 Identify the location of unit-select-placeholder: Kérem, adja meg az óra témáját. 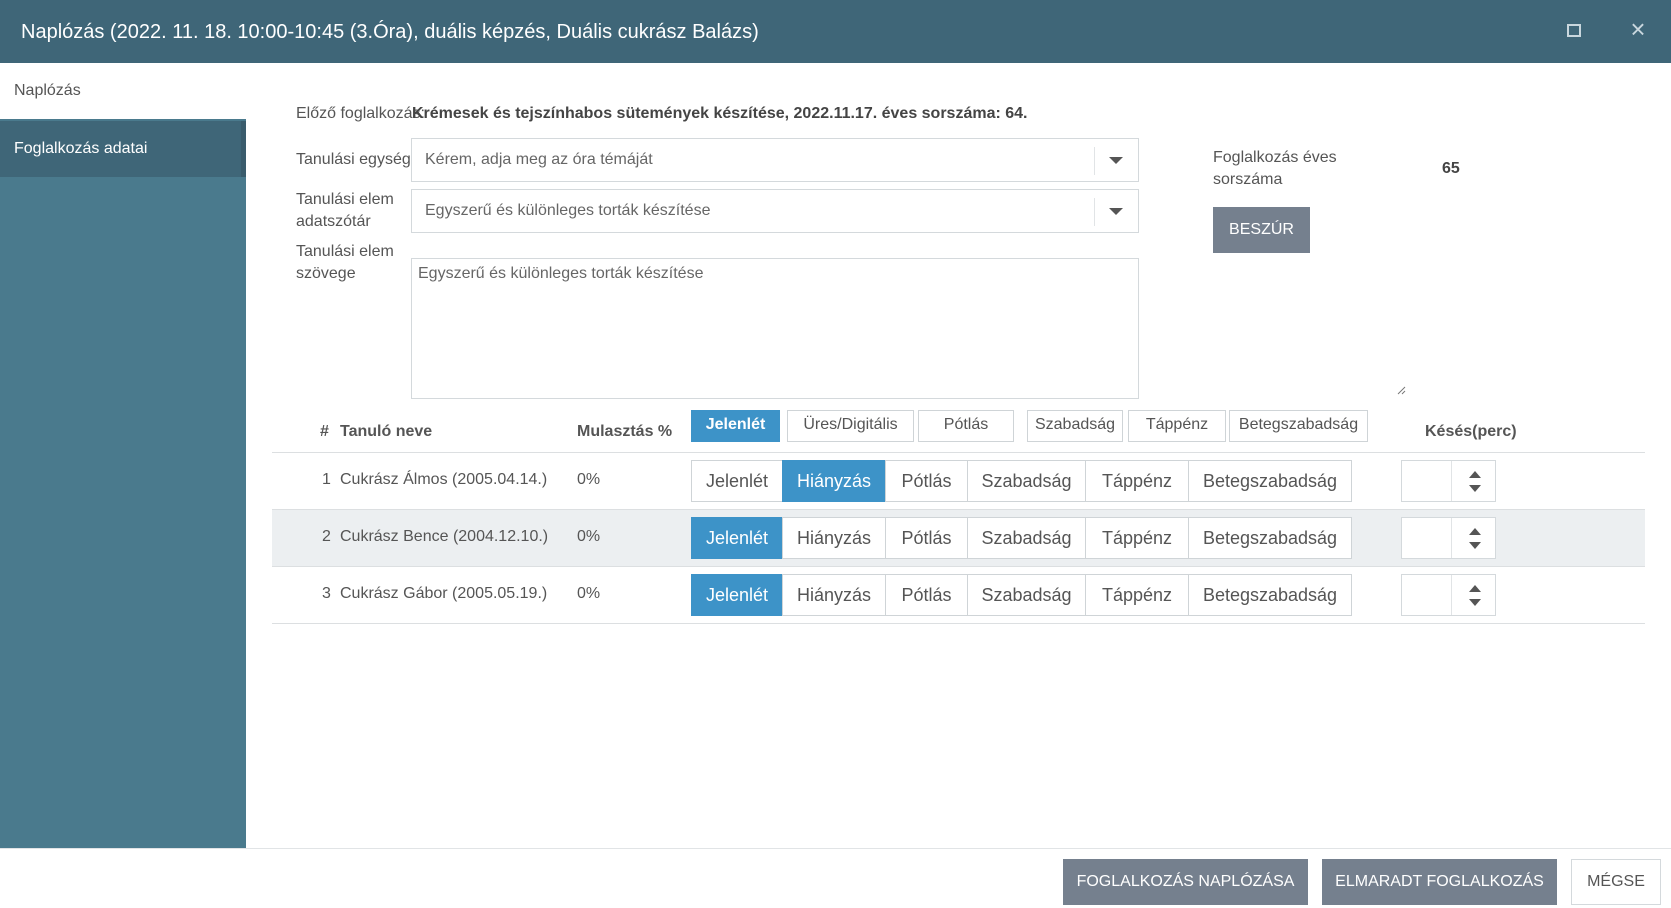
(539, 159).